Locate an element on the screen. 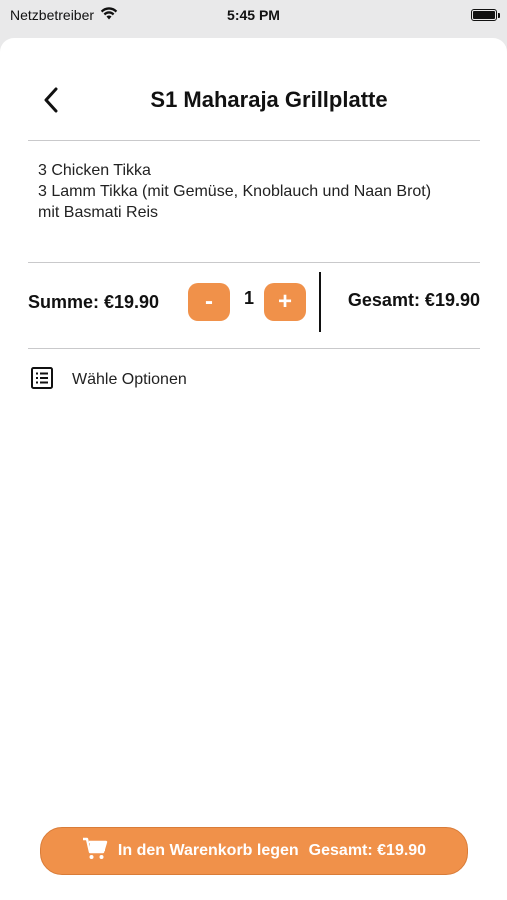 This screenshot has width=507, height=900. choose-options-row: Wähle Optionen is located at coordinates (108, 380).